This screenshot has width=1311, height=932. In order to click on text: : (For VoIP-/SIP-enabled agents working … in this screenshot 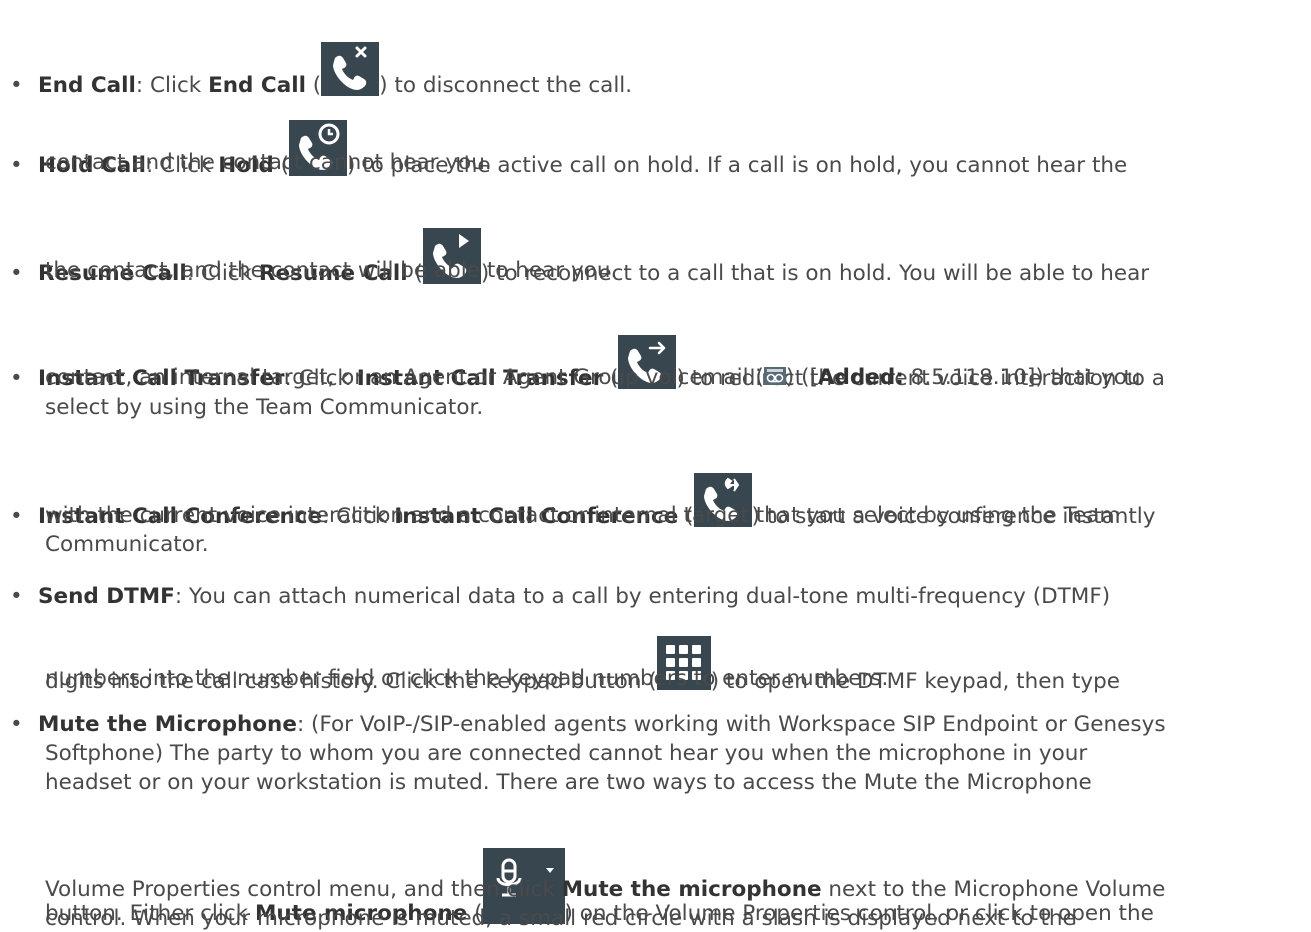, I will do `click(731, 724)`.